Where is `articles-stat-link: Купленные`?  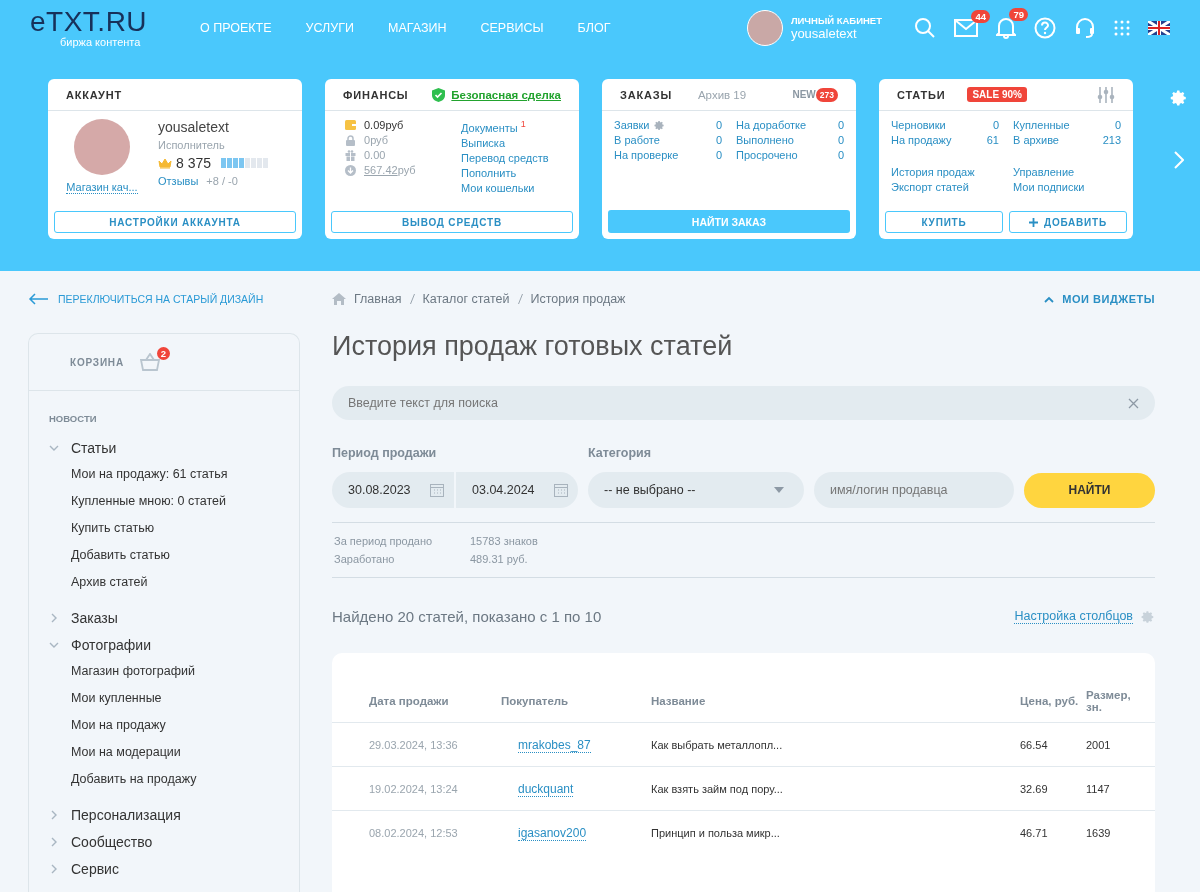 articles-stat-link: Купленные is located at coordinates (1041, 125).